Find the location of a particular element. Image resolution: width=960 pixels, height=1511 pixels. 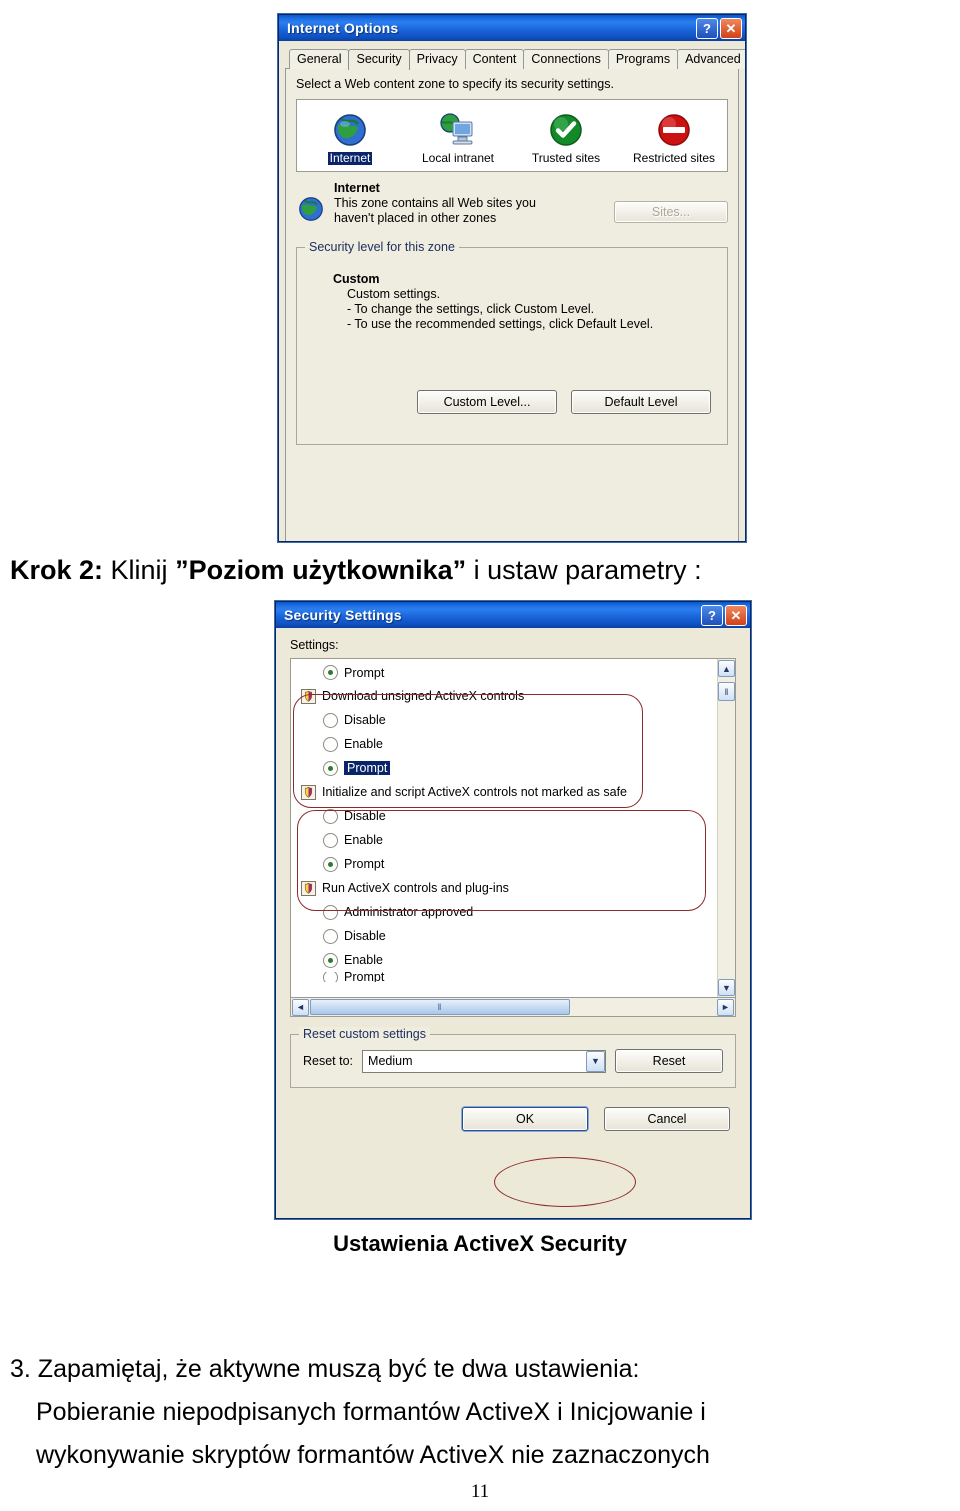

list-item: Disable is located at coordinates (509, 936).